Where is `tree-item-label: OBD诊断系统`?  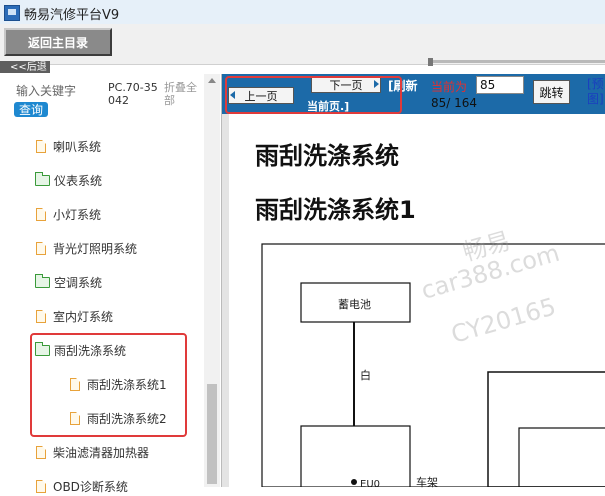
tree-item-label: OBD诊断系统 is located at coordinates (90, 486).